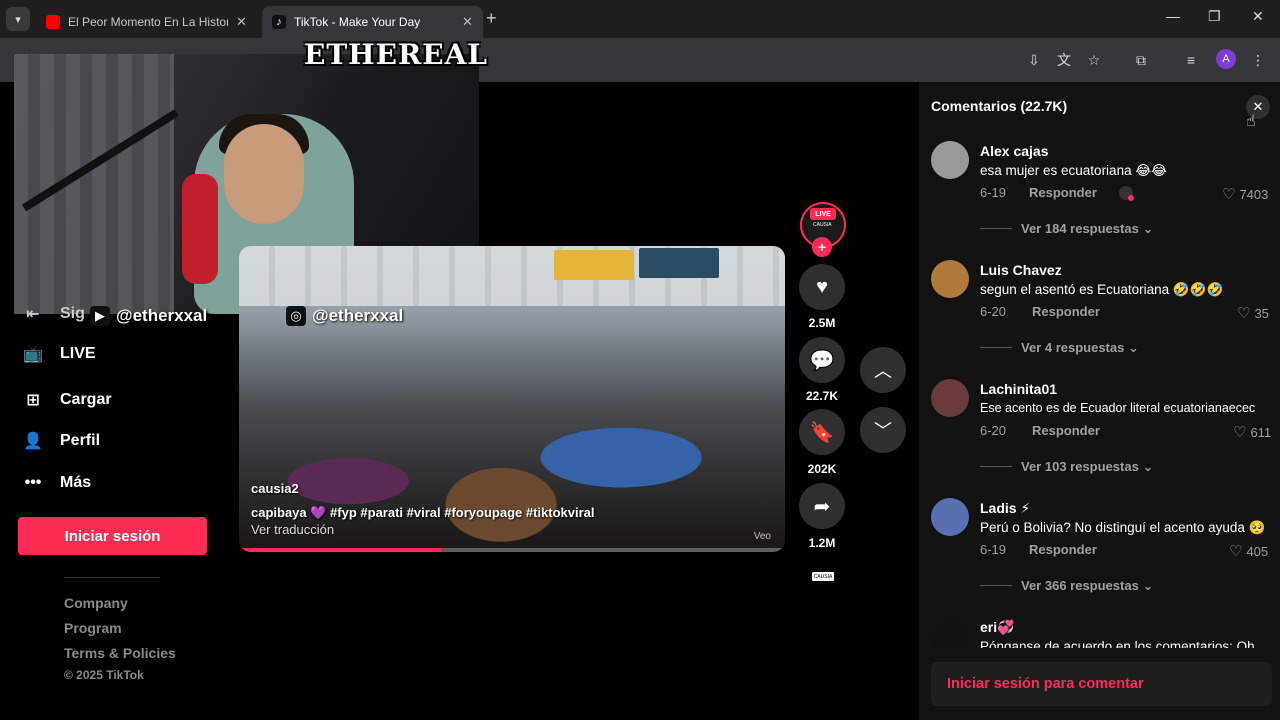 Image resolution: width=1280 pixels, height=720 pixels. I want to click on translate-icon: 文, so click(1064, 60).